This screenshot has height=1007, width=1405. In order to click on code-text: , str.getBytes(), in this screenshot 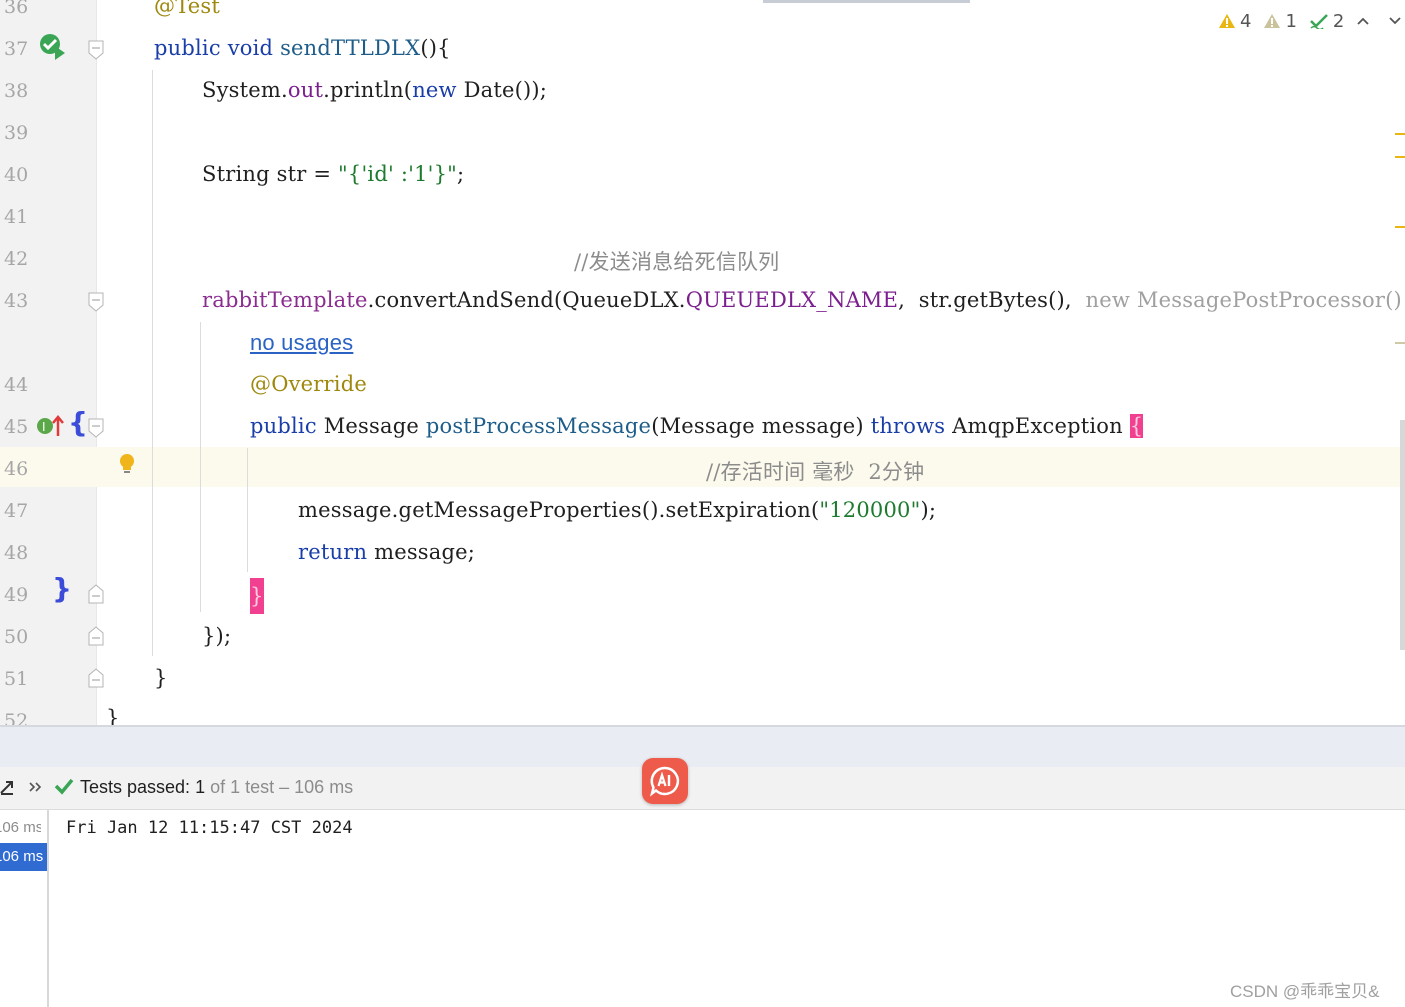, I will do `click(992, 300)`.